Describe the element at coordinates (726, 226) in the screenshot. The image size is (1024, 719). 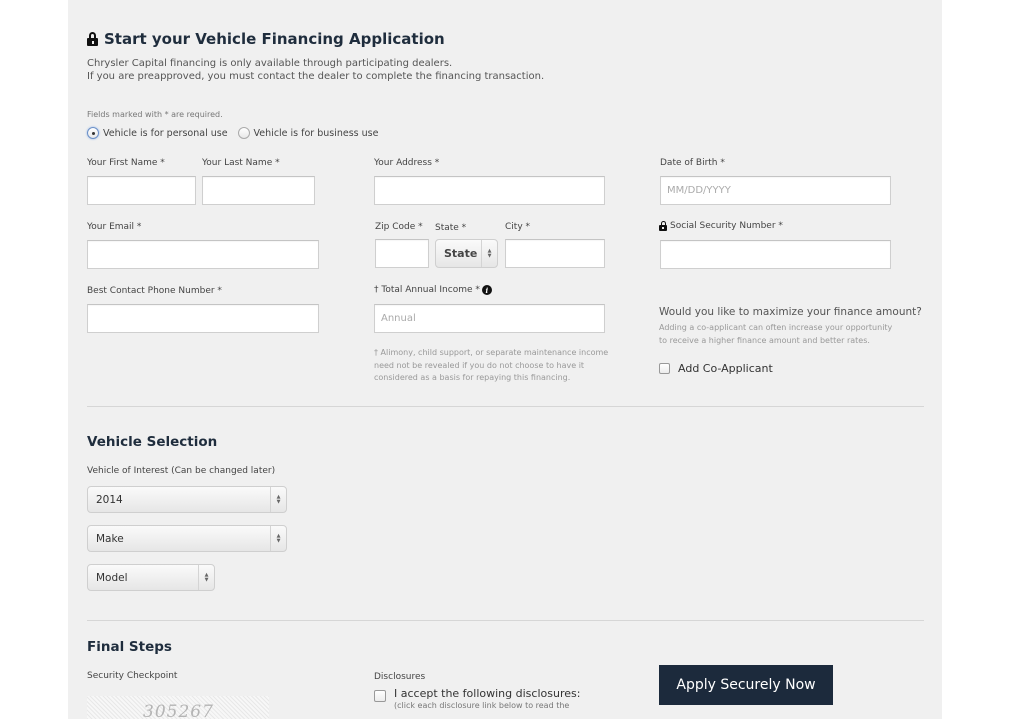
I see `ssn-label-text: Social Security Number *` at that location.